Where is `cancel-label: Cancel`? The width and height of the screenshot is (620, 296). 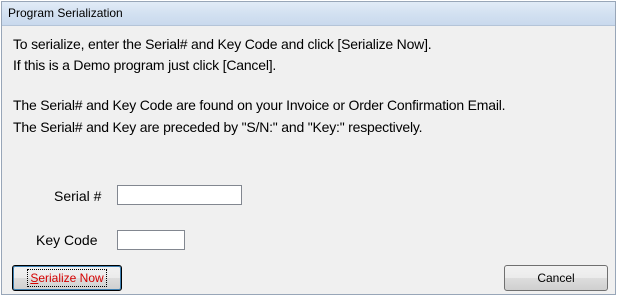
cancel-label: Cancel is located at coordinates (556, 278).